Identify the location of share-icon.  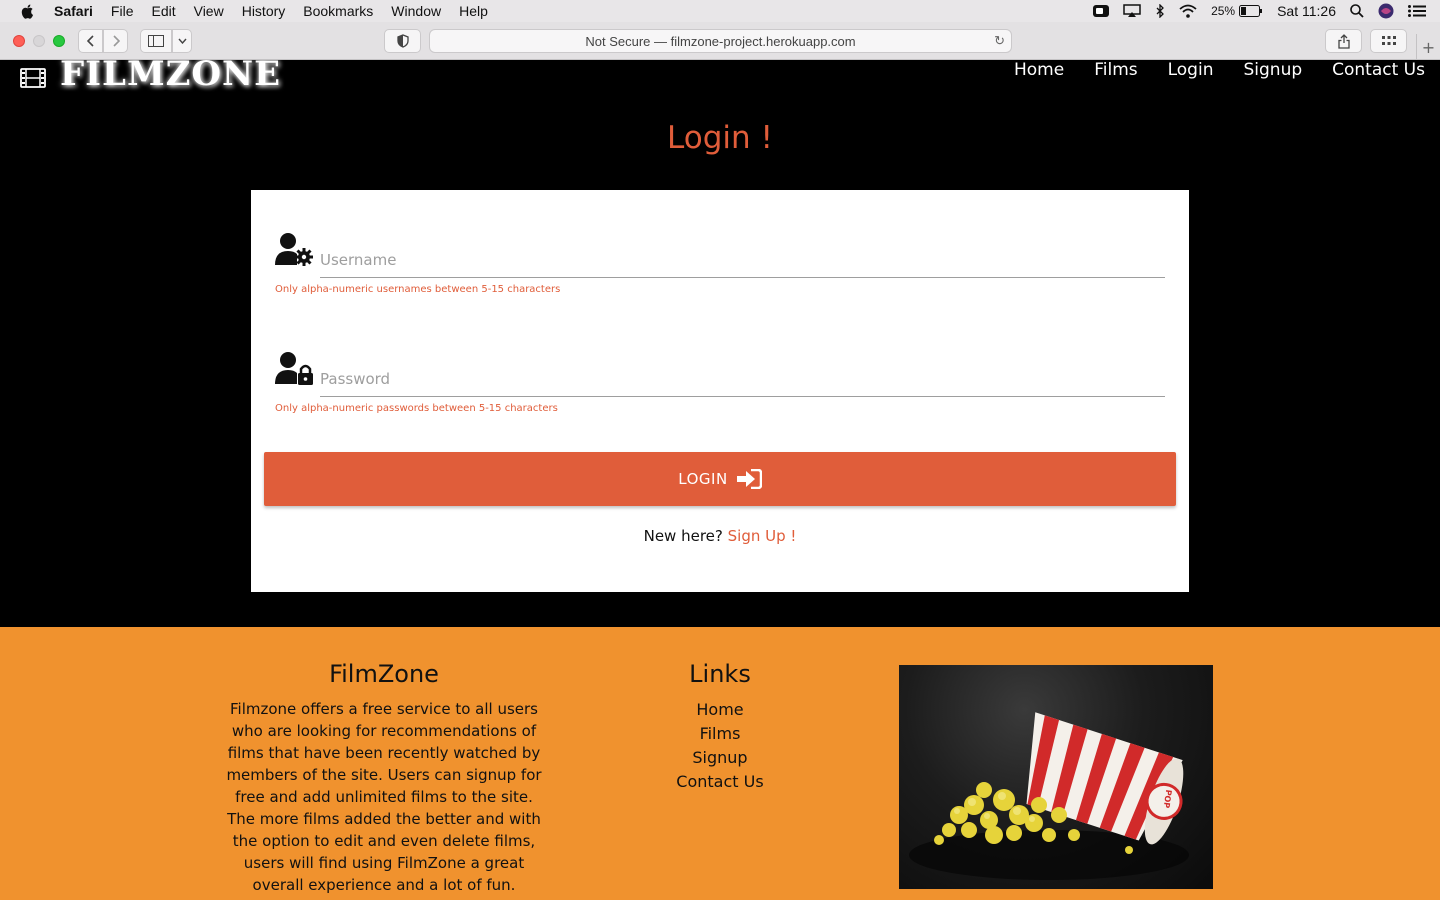
(1343, 41).